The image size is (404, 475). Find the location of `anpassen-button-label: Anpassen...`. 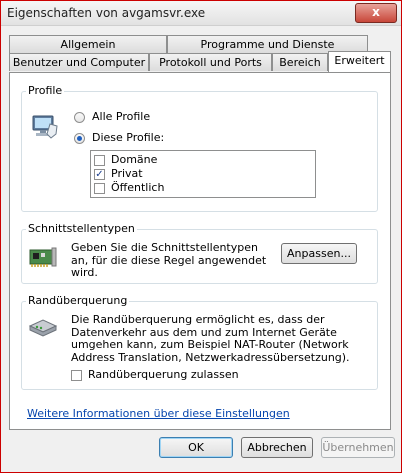

anpassen-button-label: Anpassen... is located at coordinates (319, 253).